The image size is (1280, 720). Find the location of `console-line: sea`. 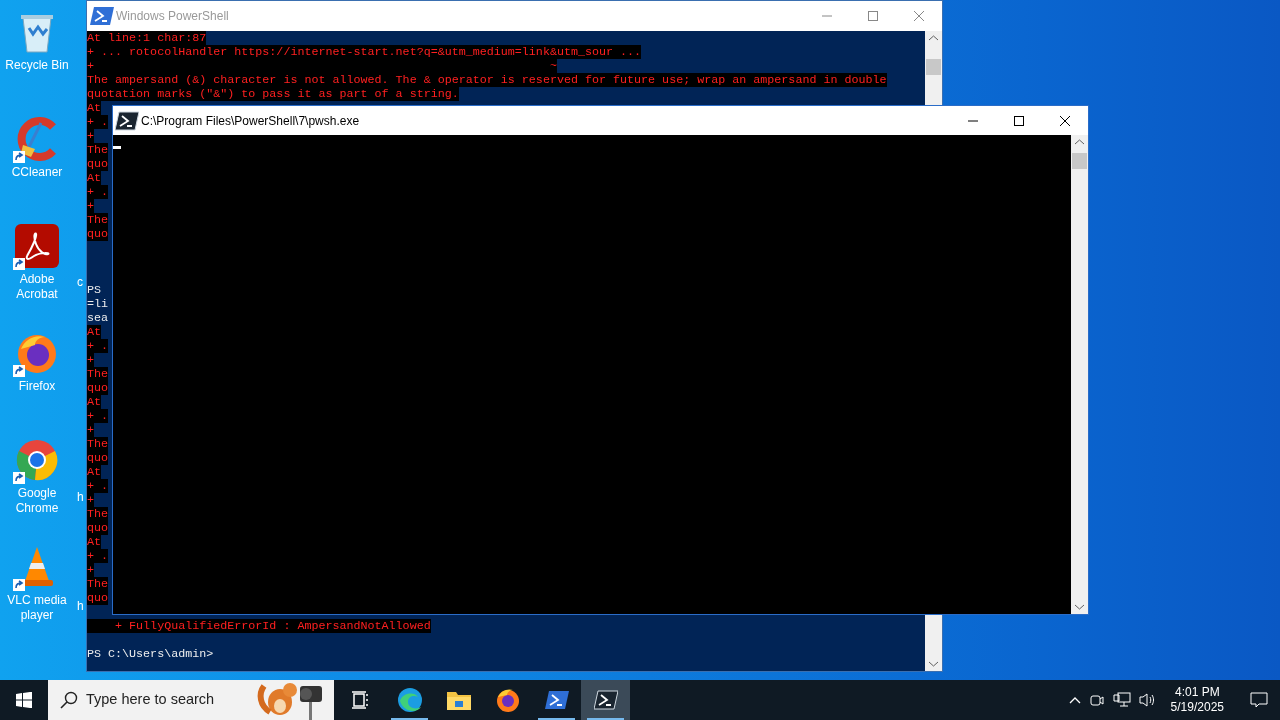

console-line: sea is located at coordinates (98, 318).